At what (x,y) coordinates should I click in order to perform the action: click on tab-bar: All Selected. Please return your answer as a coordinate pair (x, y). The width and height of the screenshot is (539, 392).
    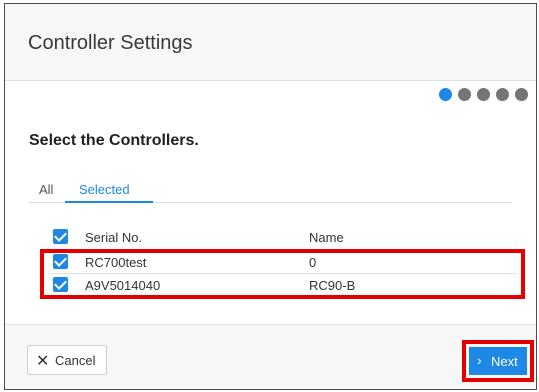
    Looking at the image, I should click on (270, 189).